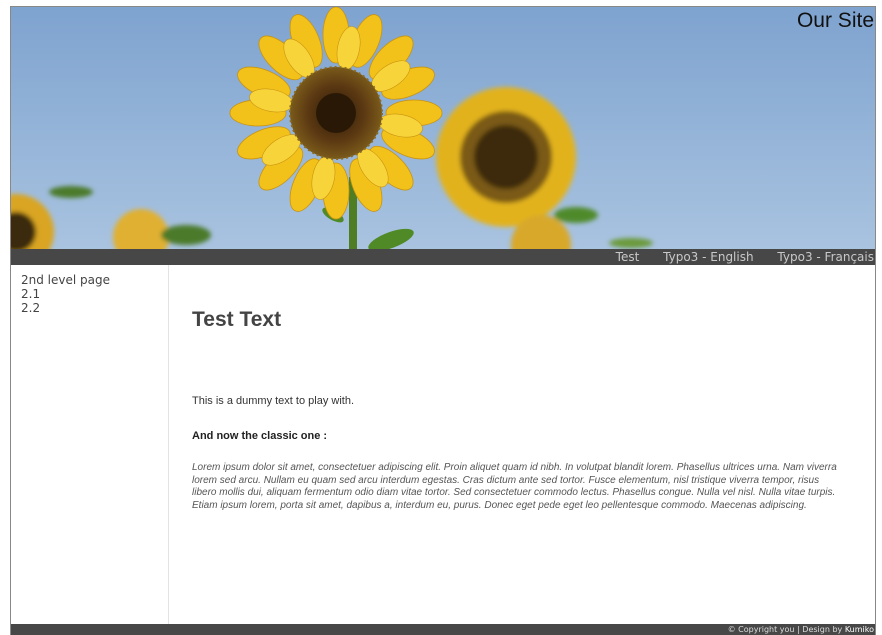 The width and height of the screenshot is (882, 635). Describe the element at coordinates (237, 319) in the screenshot. I see `page-title: Test Text` at that location.